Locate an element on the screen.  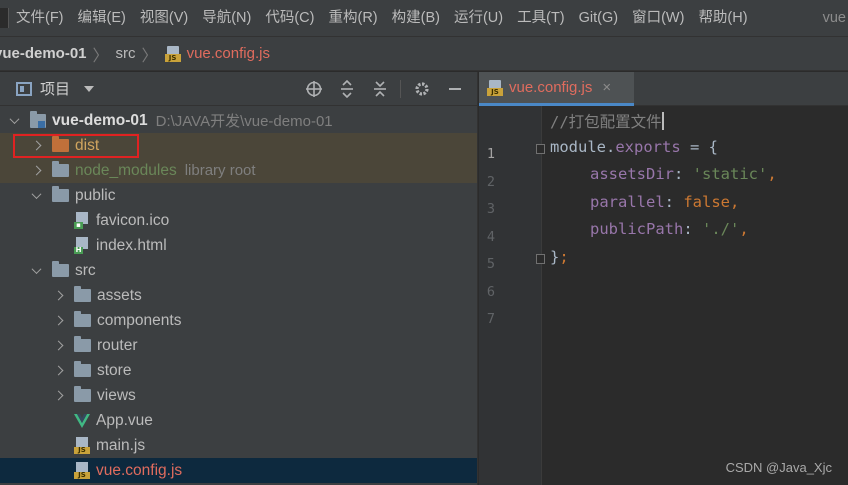
code-line-1: //打包配置文件 is located at coordinates (607, 121).